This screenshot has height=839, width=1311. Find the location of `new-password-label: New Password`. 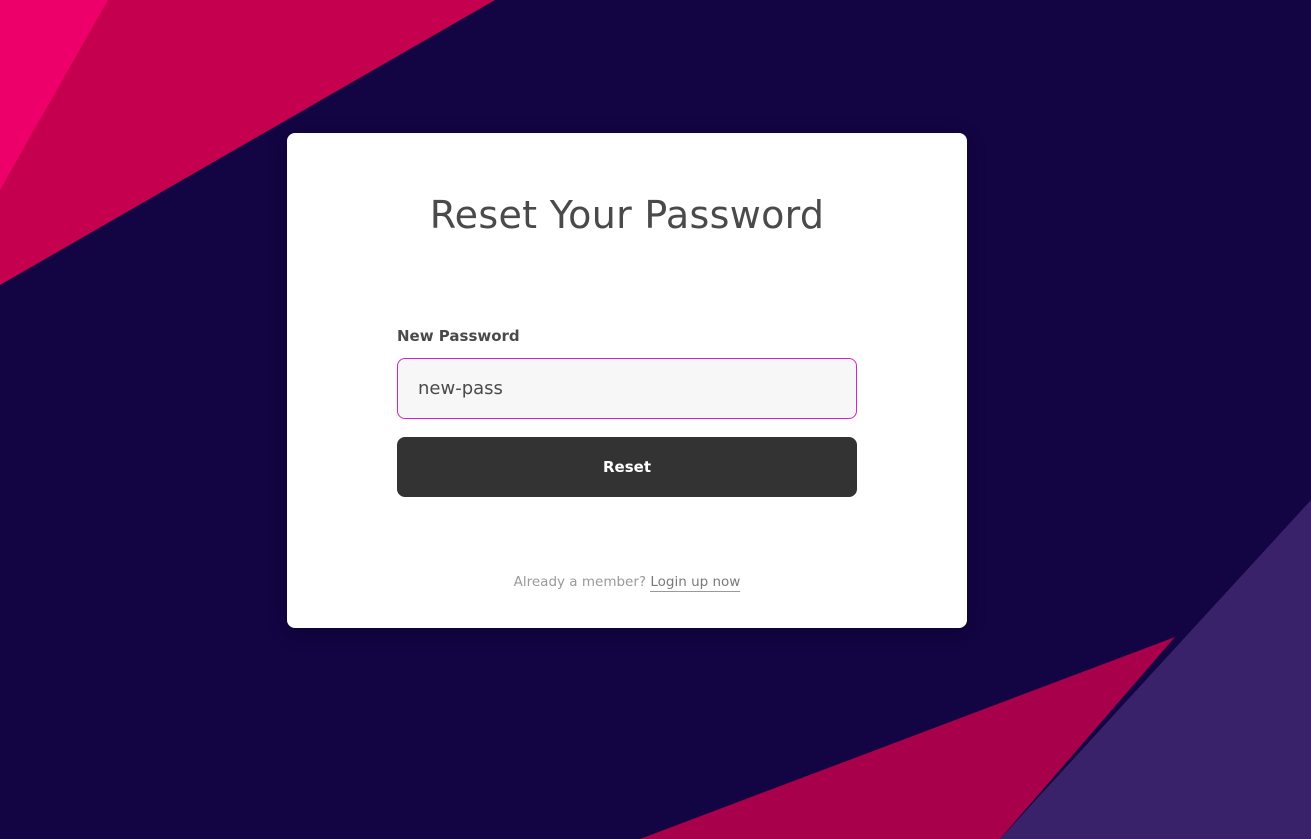

new-password-label: New Password is located at coordinates (458, 336).